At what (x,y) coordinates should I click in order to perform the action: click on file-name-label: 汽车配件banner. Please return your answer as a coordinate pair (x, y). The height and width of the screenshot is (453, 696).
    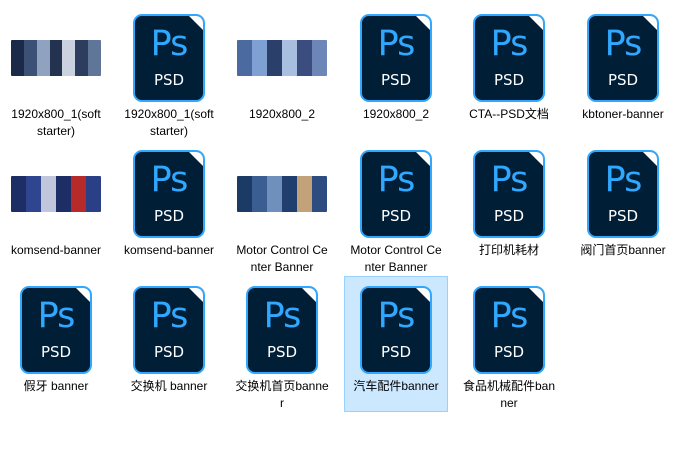
    Looking at the image, I should click on (396, 386).